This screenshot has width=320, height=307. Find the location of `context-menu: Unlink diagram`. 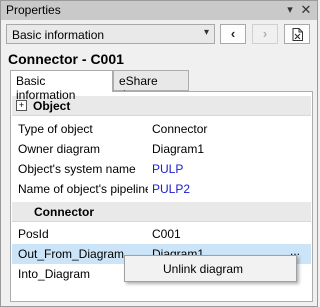

context-menu: Unlink diagram is located at coordinates (210, 268).